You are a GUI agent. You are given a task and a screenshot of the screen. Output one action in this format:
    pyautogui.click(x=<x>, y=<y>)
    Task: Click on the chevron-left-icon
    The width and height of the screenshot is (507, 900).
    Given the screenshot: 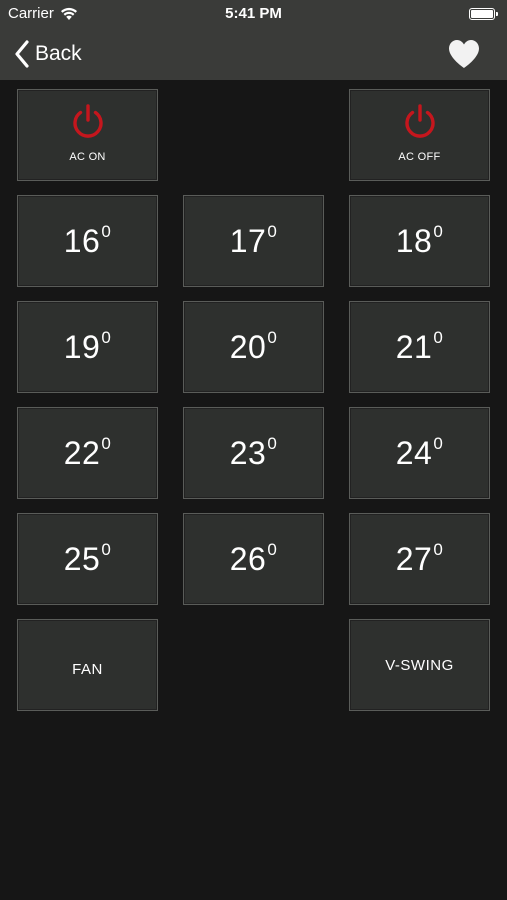 What is the action you would take?
    pyautogui.click(x=22, y=54)
    